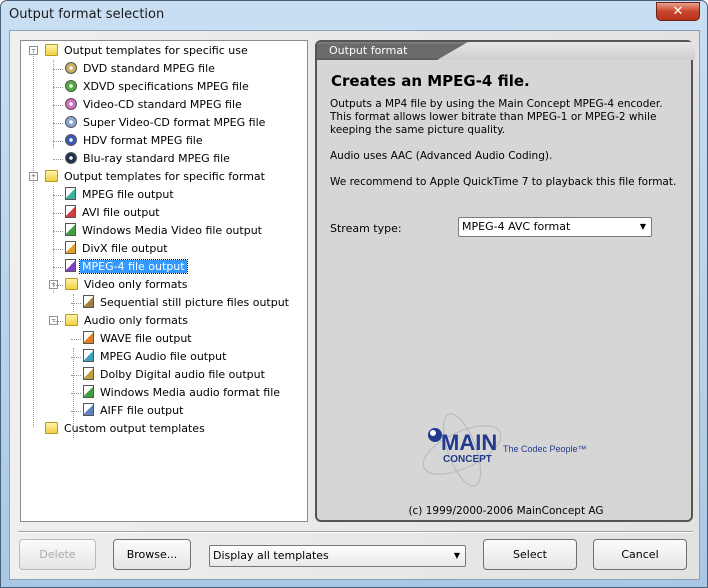  What do you see at coordinates (467, 459) in the screenshot?
I see `logo-concept: CONCEPT` at bounding box center [467, 459].